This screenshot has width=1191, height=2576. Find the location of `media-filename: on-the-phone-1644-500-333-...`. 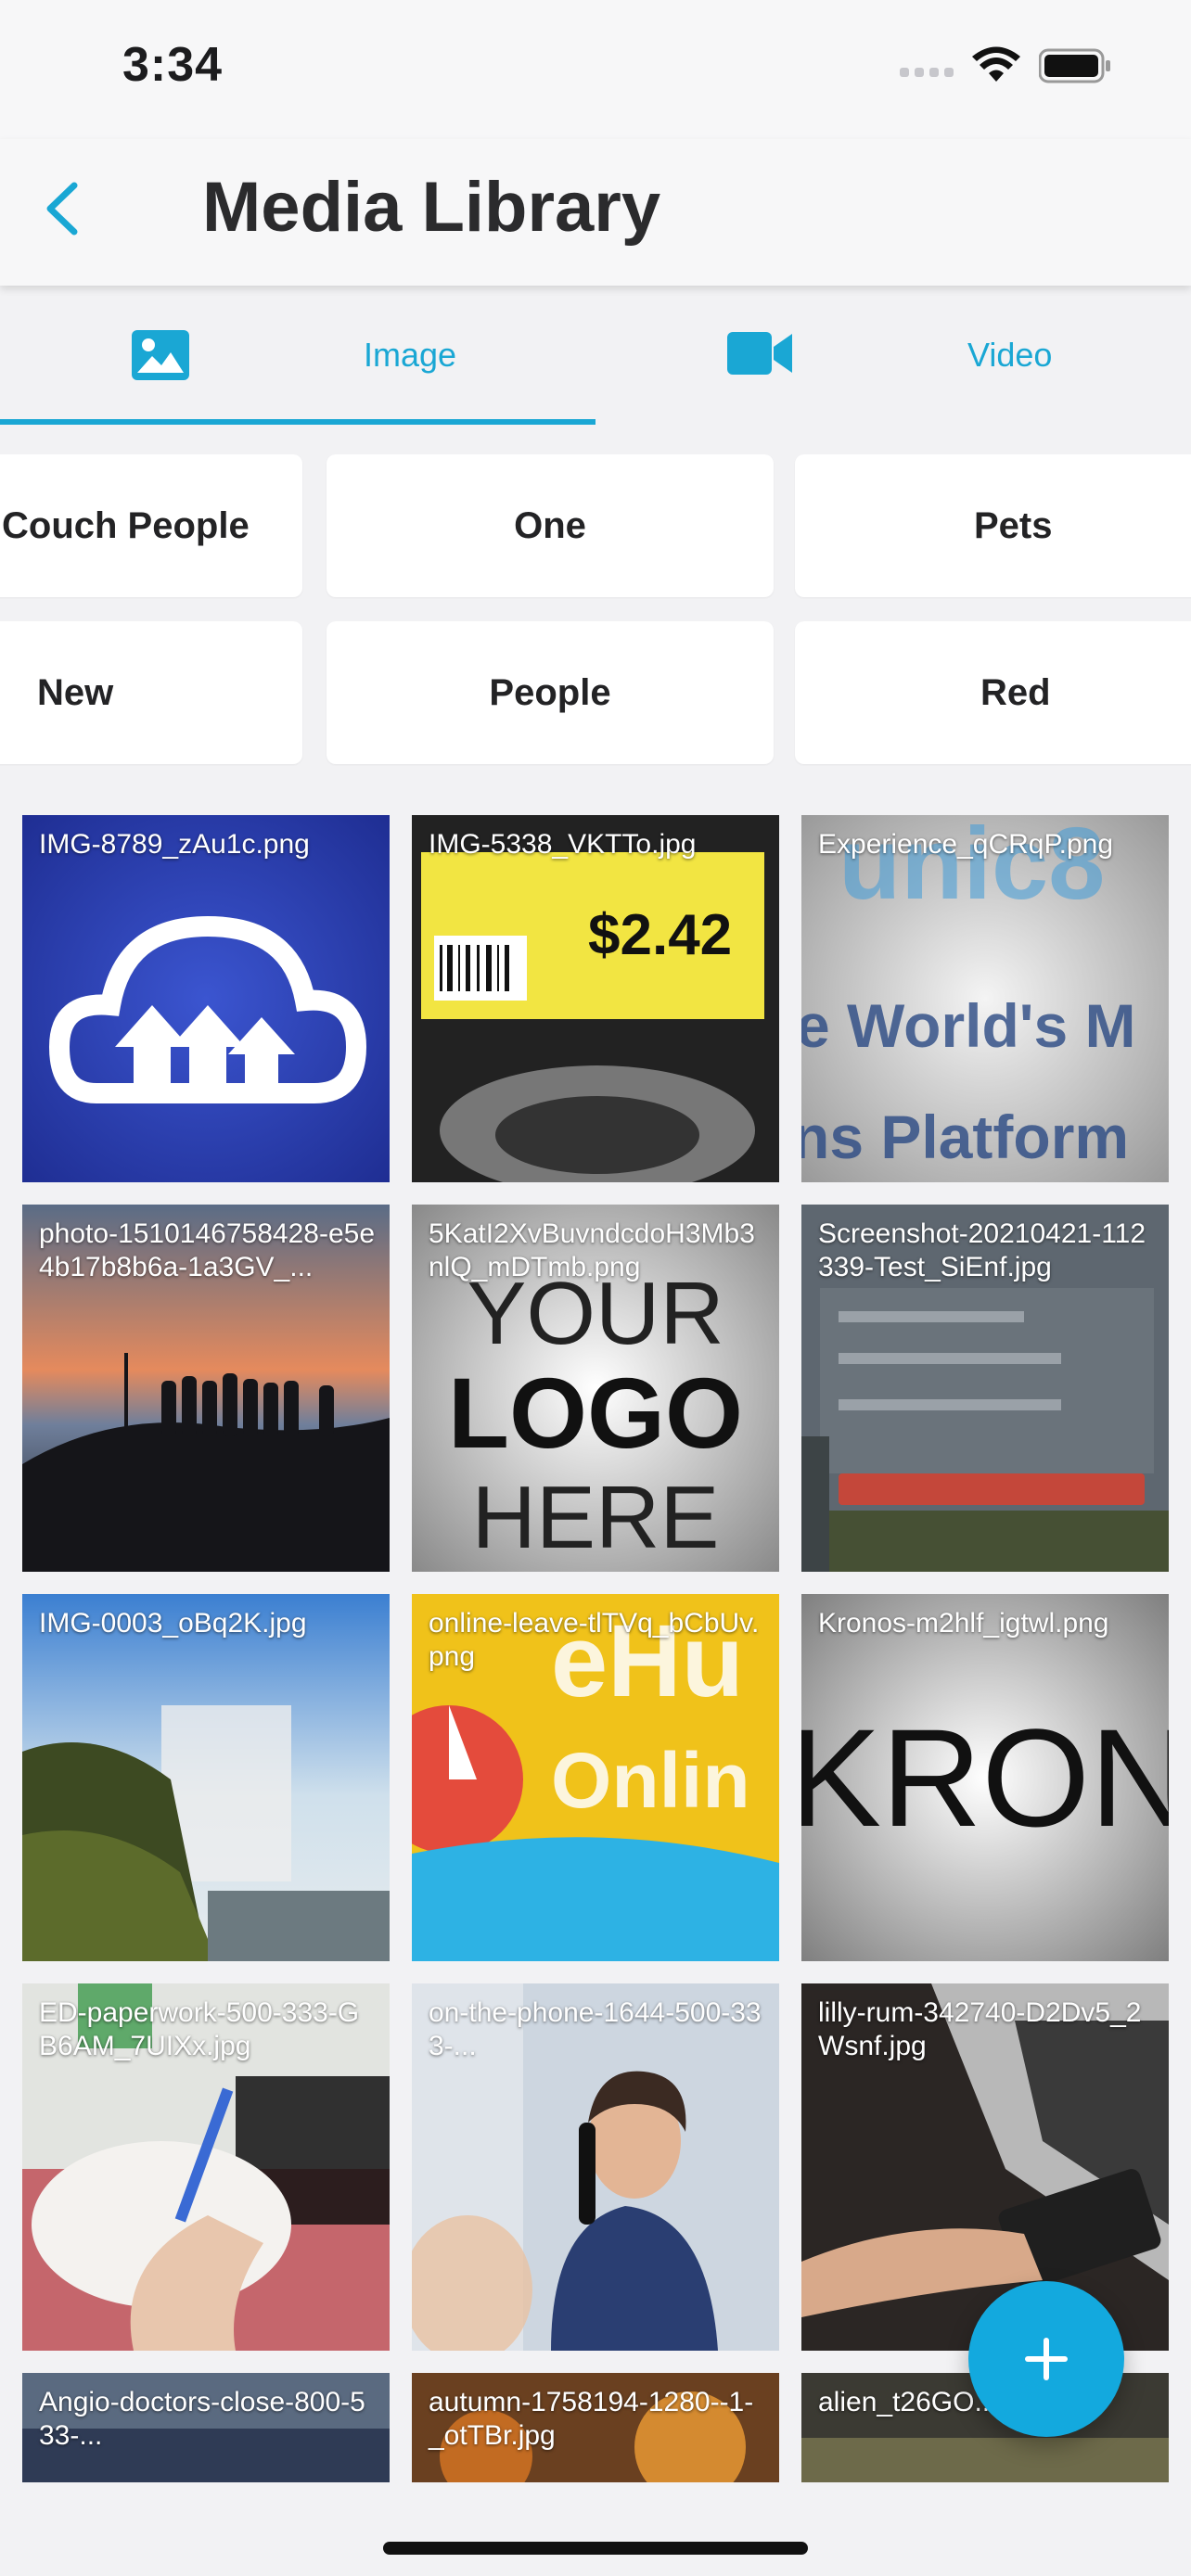

media-filename: on-the-phone-1644-500-333-... is located at coordinates (595, 2029).